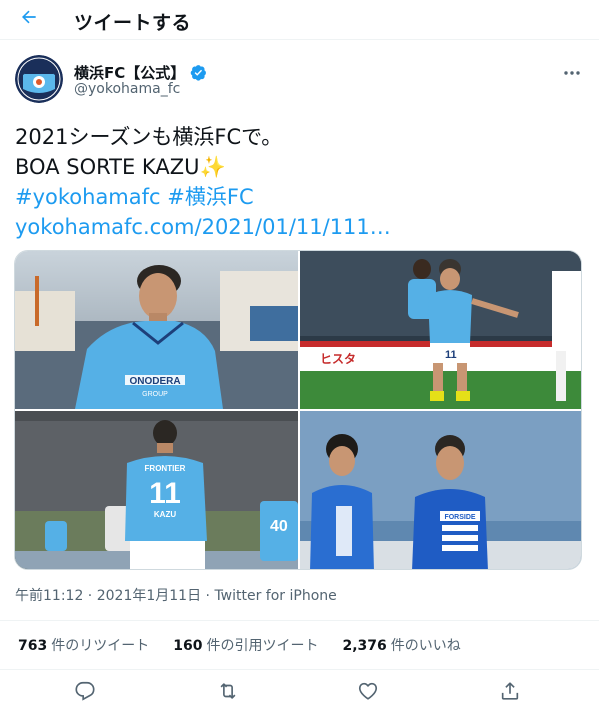 This screenshot has height=712, width=599. I want to click on hashtag-yokohamafc: #yokohamafc, so click(88, 197).